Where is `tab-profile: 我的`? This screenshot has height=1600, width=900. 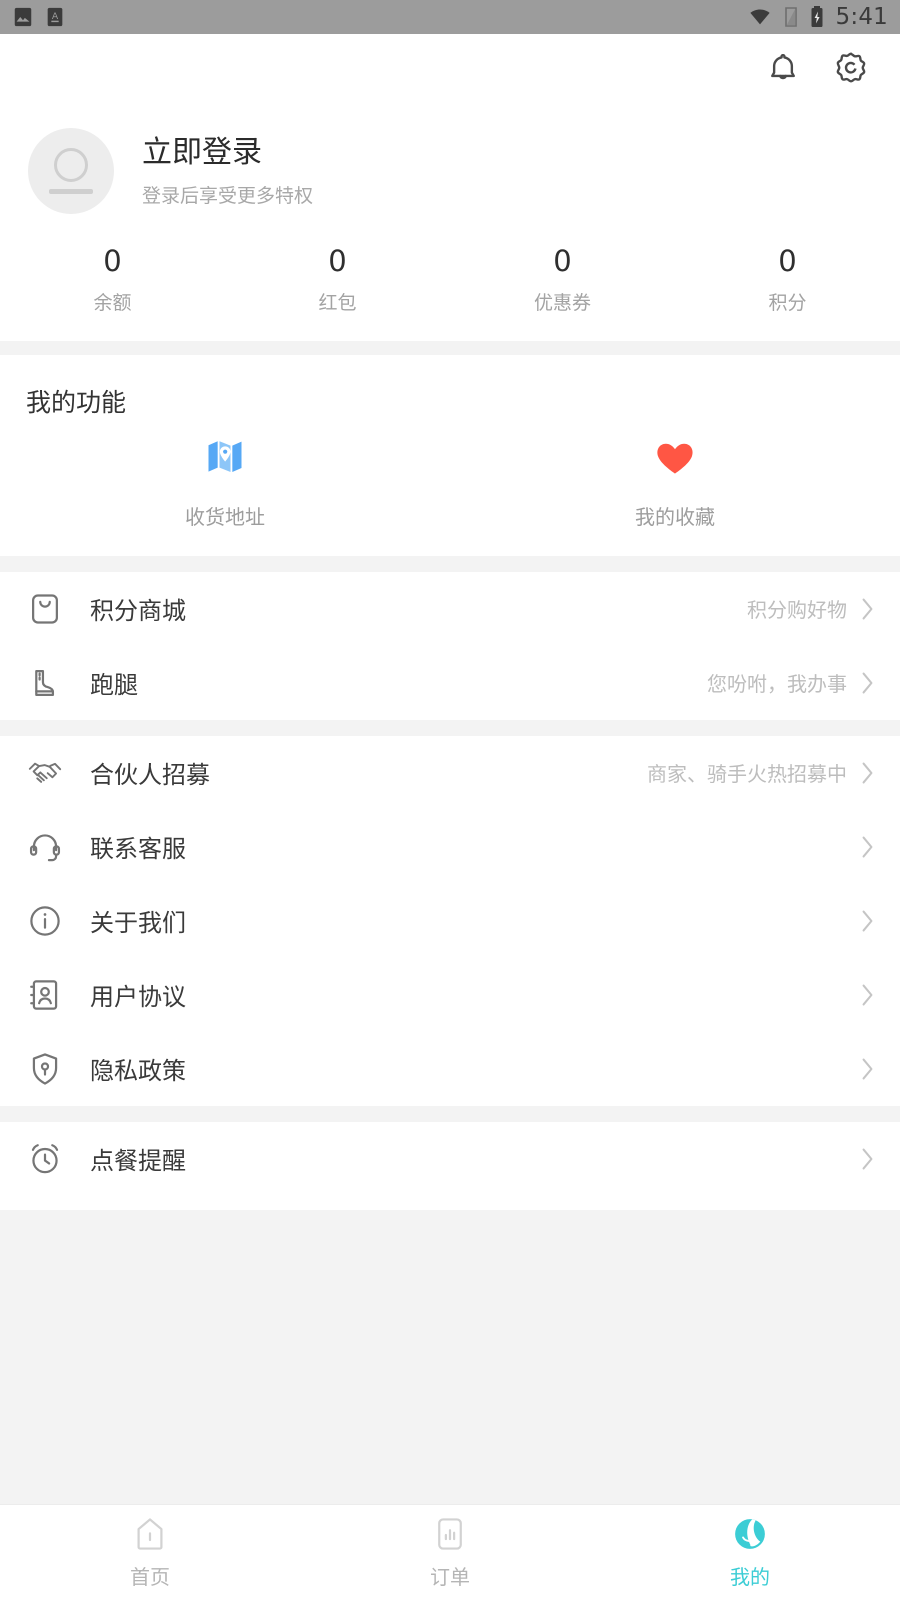
tab-profile: 我的 is located at coordinates (750, 1552).